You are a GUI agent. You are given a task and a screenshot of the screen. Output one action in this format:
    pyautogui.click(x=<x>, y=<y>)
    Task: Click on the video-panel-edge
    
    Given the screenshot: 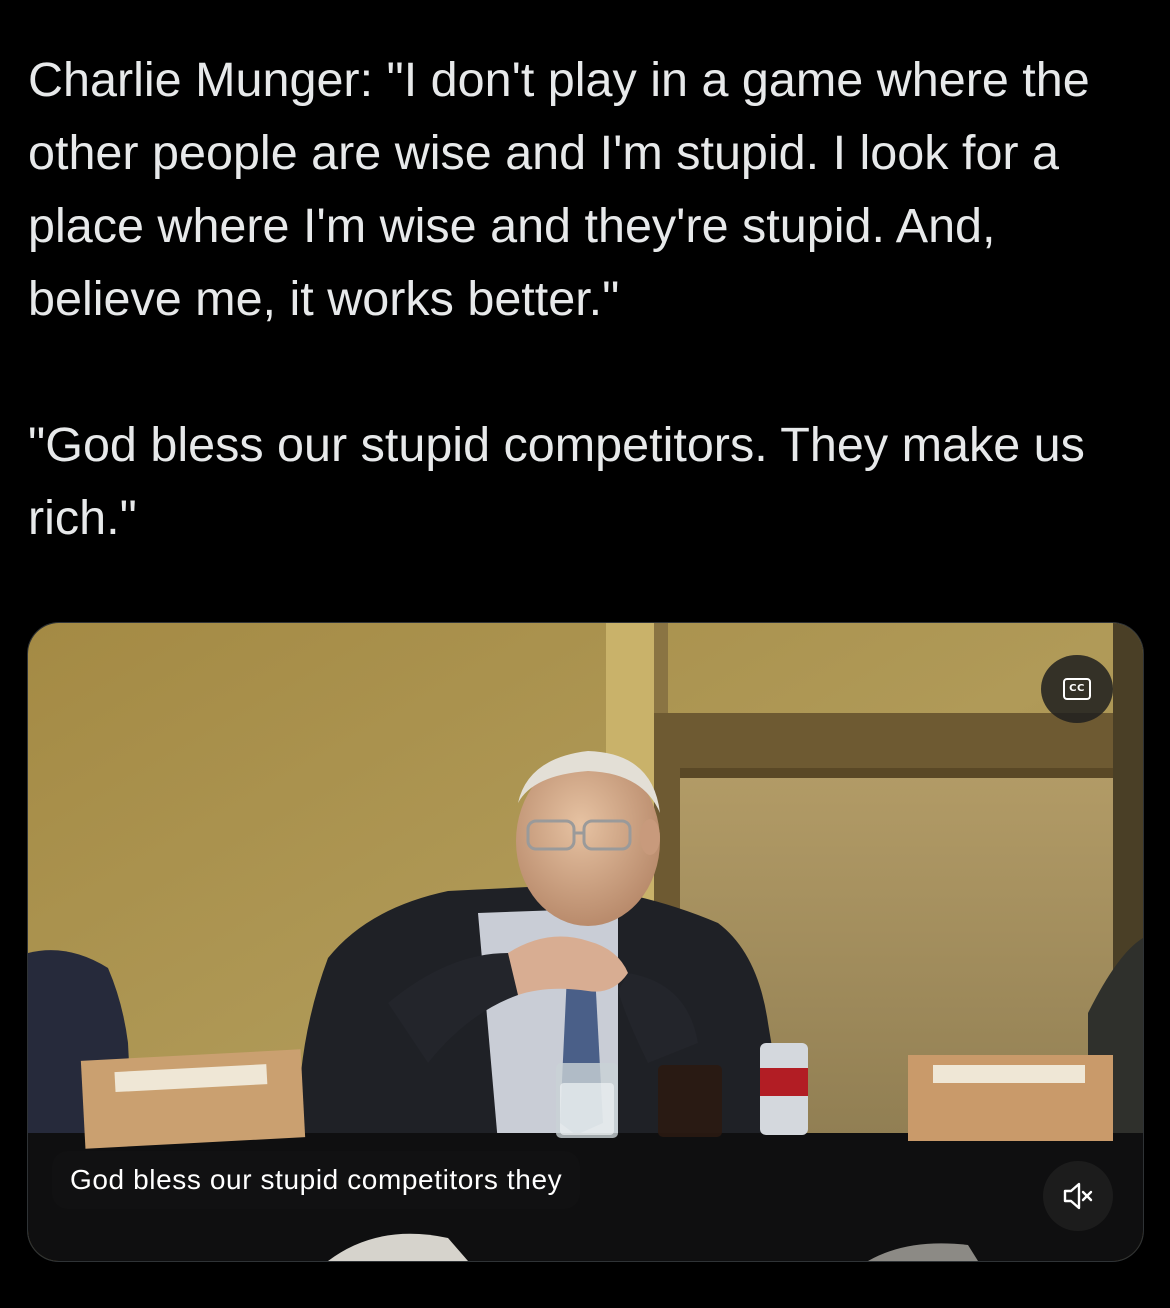 What is the action you would take?
    pyautogui.click(x=911, y=773)
    